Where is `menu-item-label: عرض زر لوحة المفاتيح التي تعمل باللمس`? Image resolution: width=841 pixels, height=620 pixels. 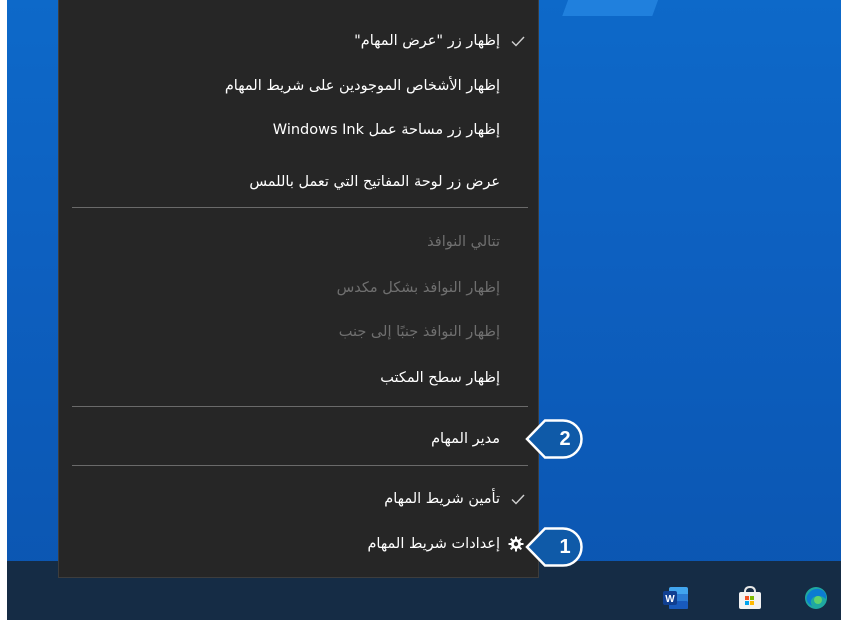
menu-item-label: عرض زر لوحة المفاتيح التي تعمل باللمس is located at coordinates (374, 182).